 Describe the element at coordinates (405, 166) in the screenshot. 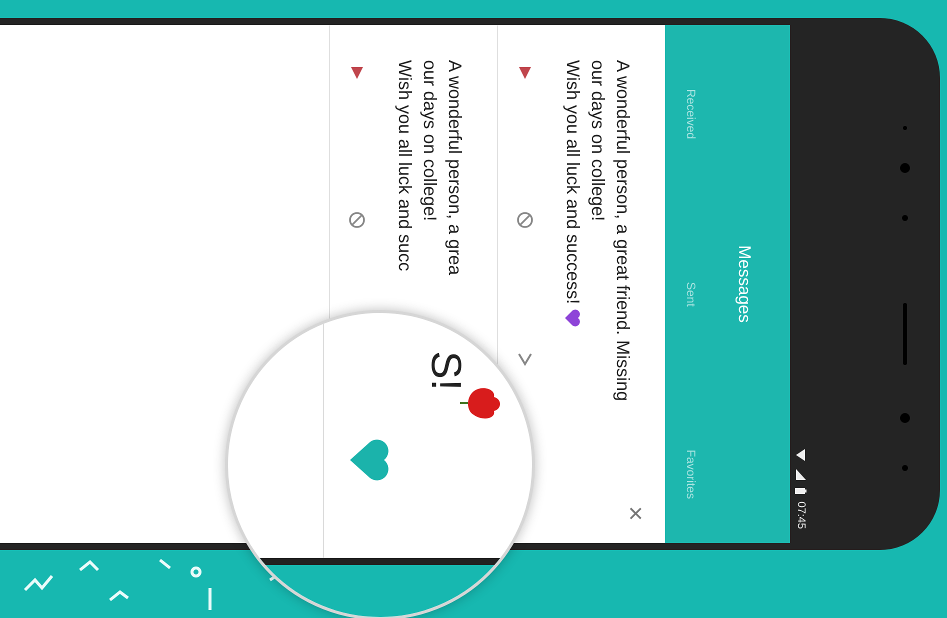

I see `message-text-line: Wish you all luck and succ` at that location.